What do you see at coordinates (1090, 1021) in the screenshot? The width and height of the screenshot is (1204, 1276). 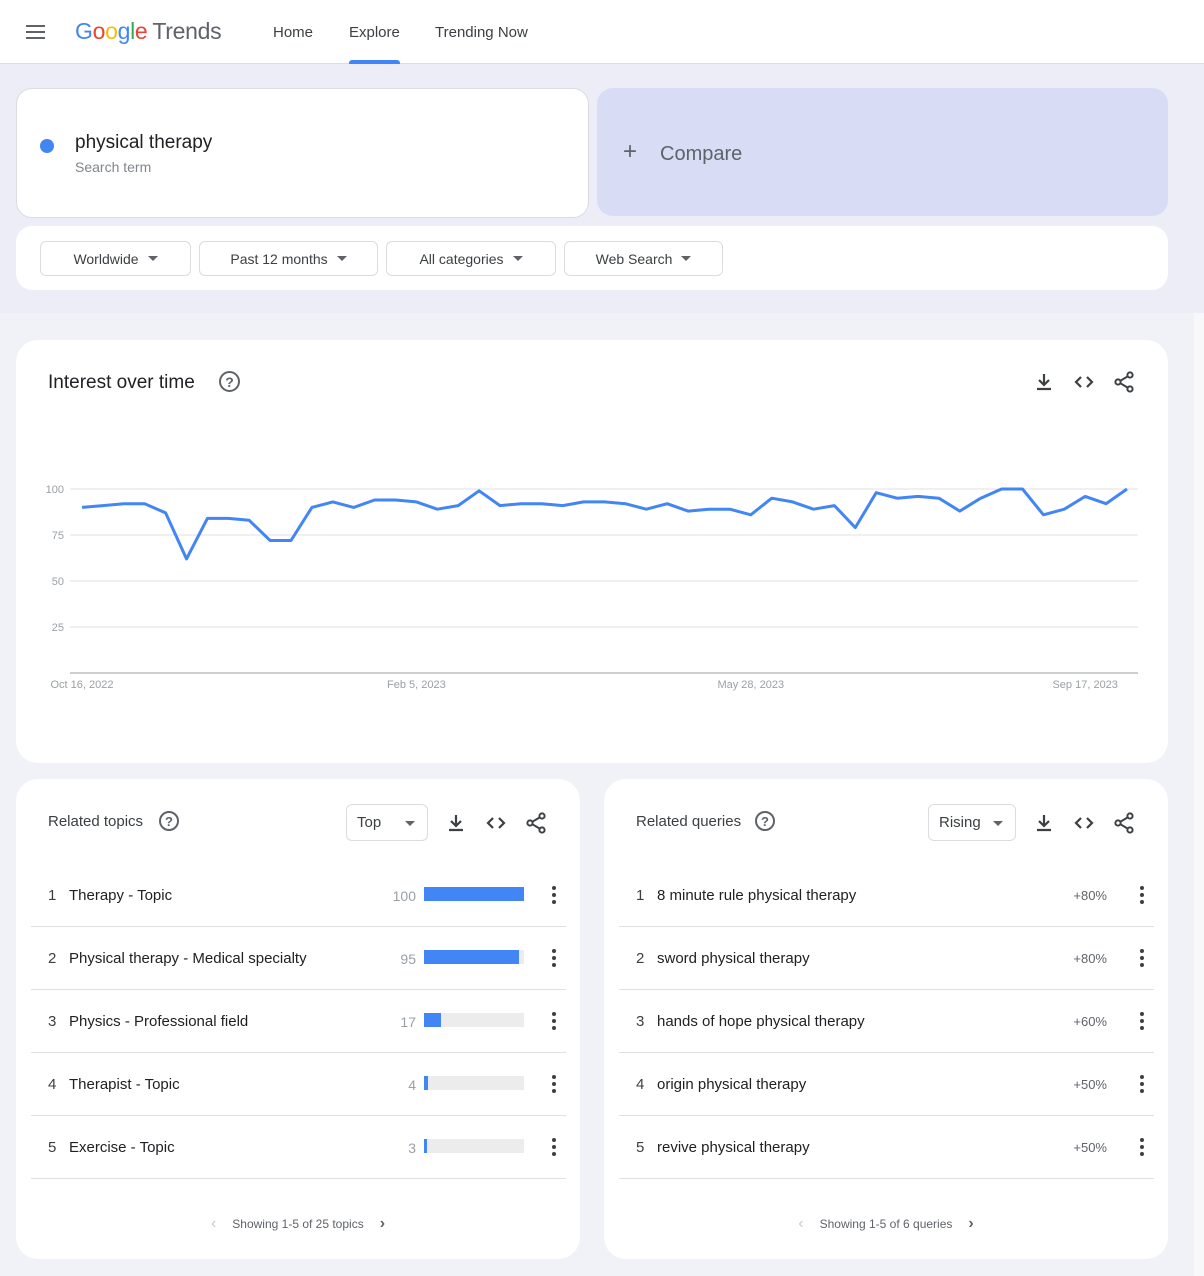 I see `item-value: +60%` at bounding box center [1090, 1021].